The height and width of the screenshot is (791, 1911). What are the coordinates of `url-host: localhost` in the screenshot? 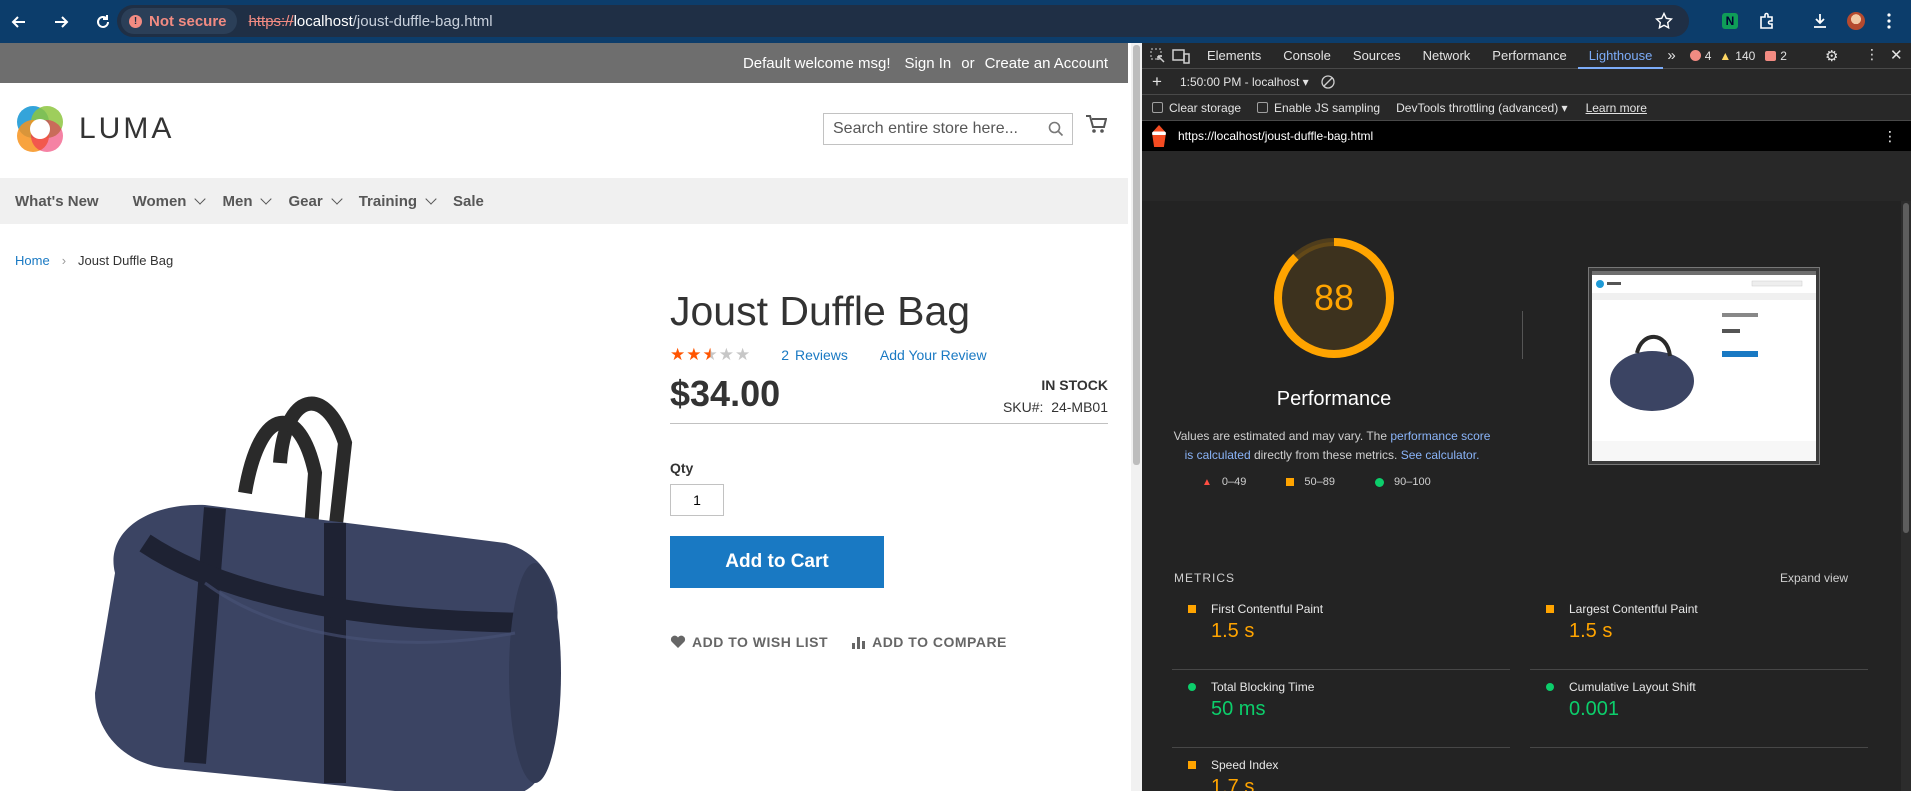 It's located at (323, 21).